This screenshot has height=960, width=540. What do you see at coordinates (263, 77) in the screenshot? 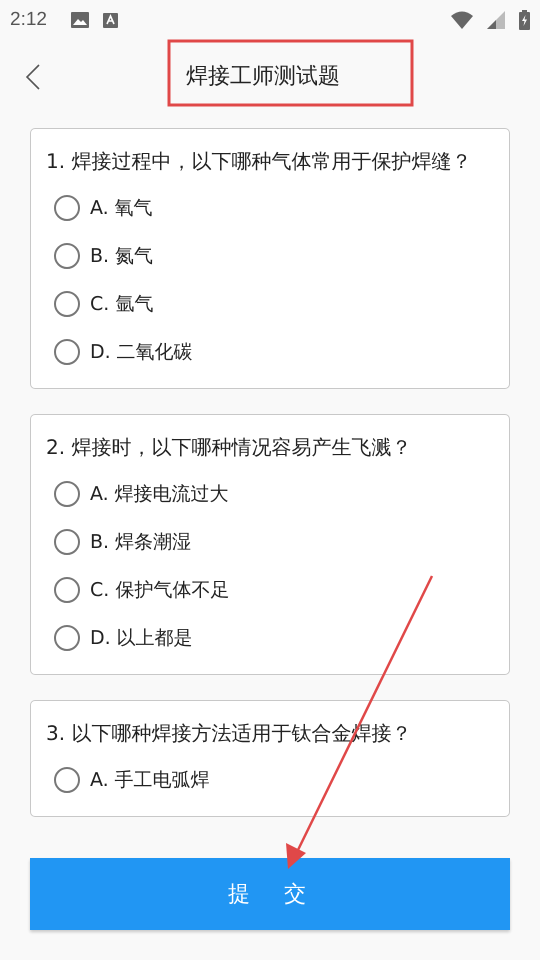
I see `page-title: 焊接工师测试题` at bounding box center [263, 77].